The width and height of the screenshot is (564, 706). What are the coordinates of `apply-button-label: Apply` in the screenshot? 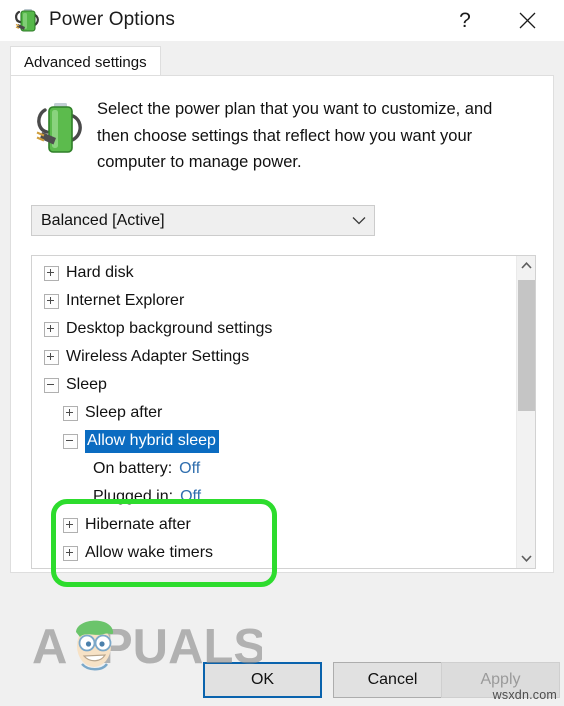 It's located at (500, 679).